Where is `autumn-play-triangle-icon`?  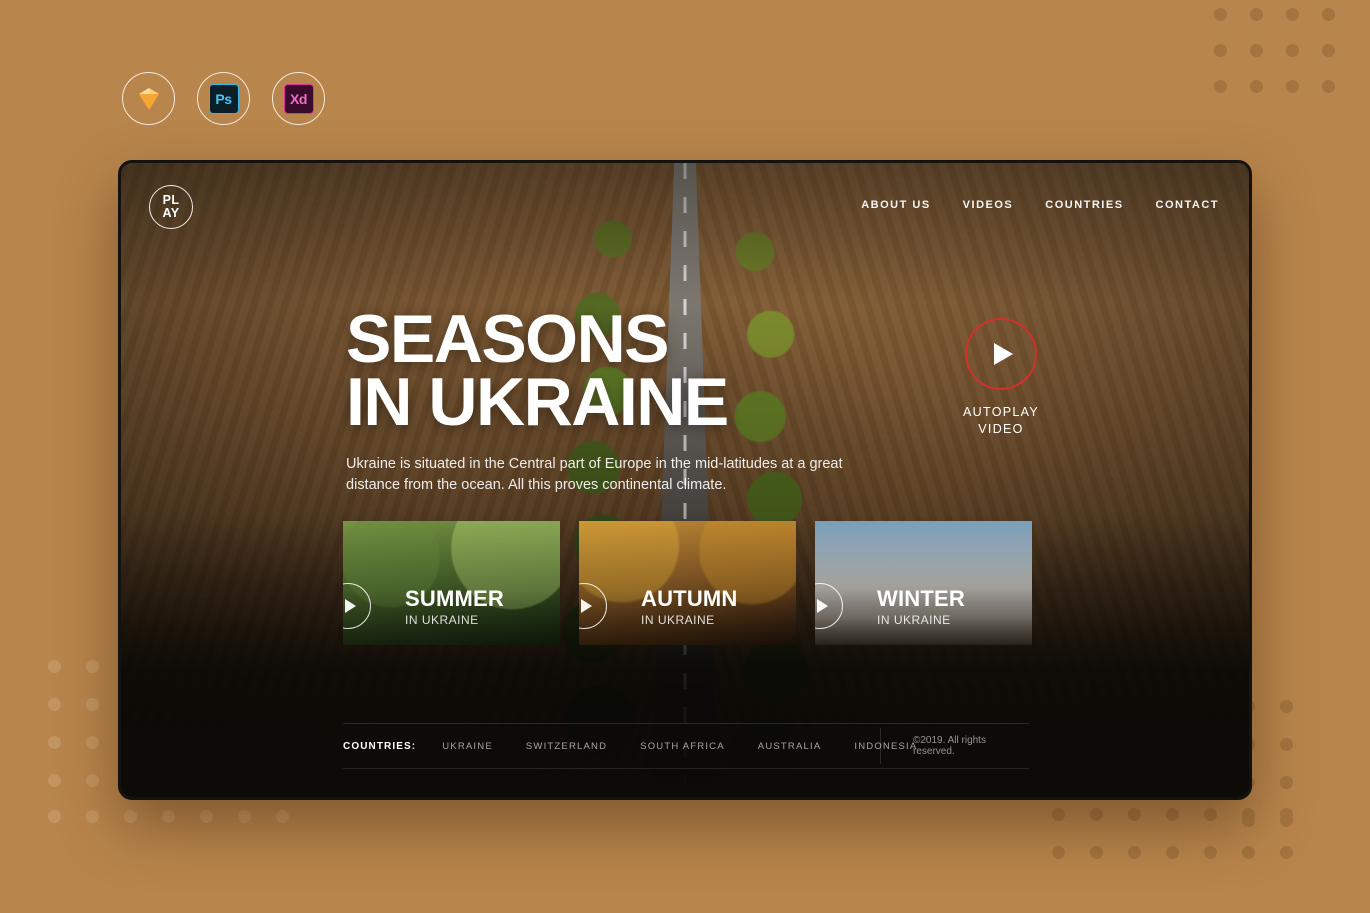
autumn-play-triangle-icon is located at coordinates (586, 606).